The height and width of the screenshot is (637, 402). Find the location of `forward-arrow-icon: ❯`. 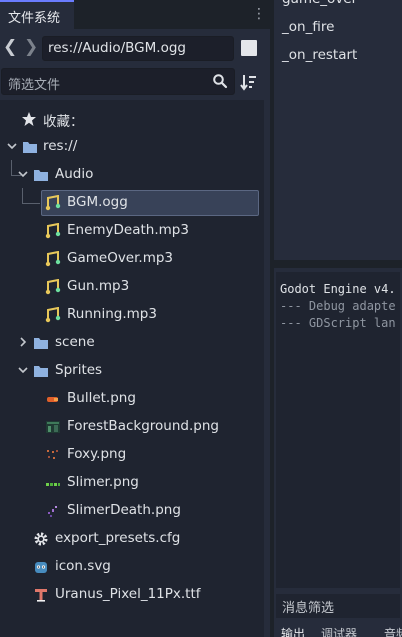

forward-arrow-icon: ❯ is located at coordinates (31, 48).